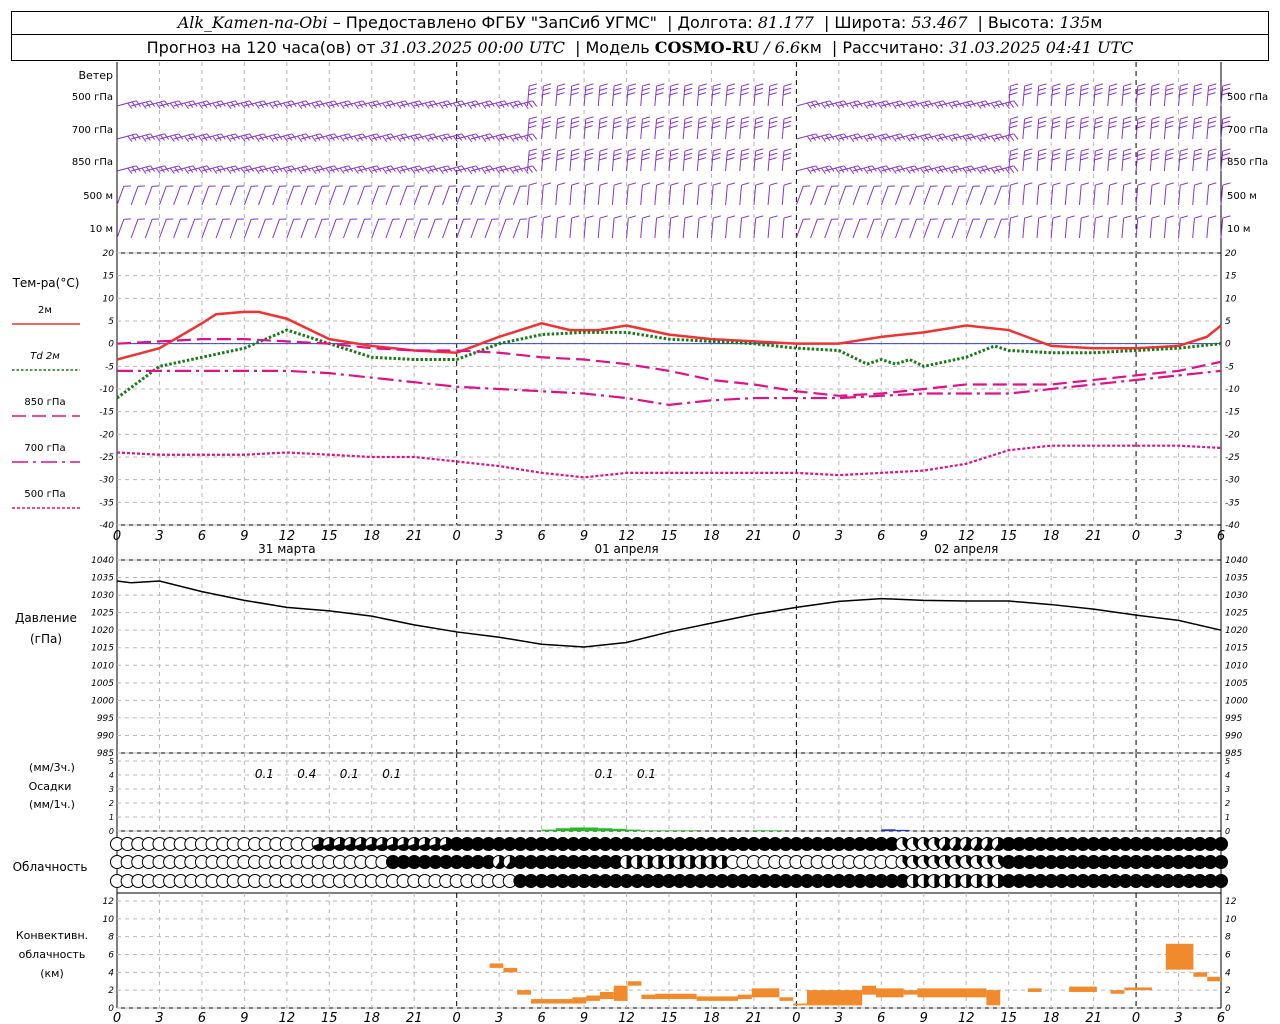 This screenshot has width=1280, height=1024. Describe the element at coordinates (1232, 526) in the screenshot. I see `temp-tick-label: -40` at that location.